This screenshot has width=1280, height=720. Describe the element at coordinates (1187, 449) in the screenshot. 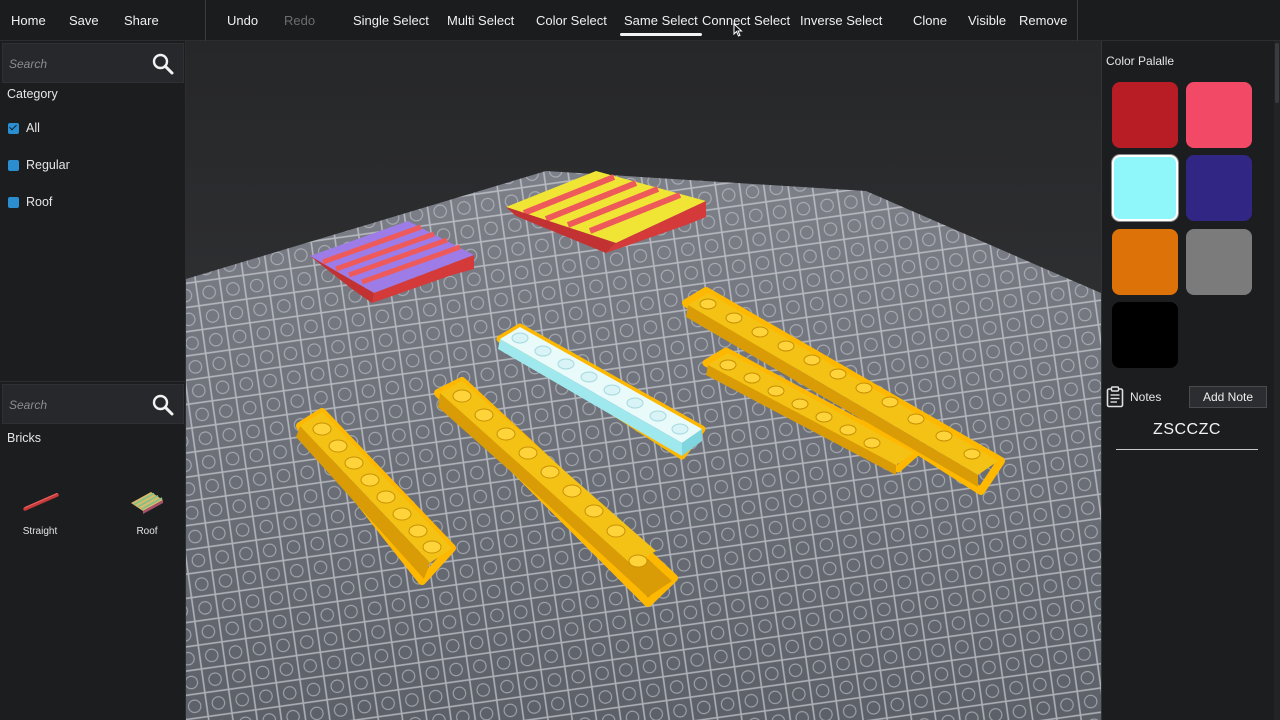

I see `note-underline` at that location.